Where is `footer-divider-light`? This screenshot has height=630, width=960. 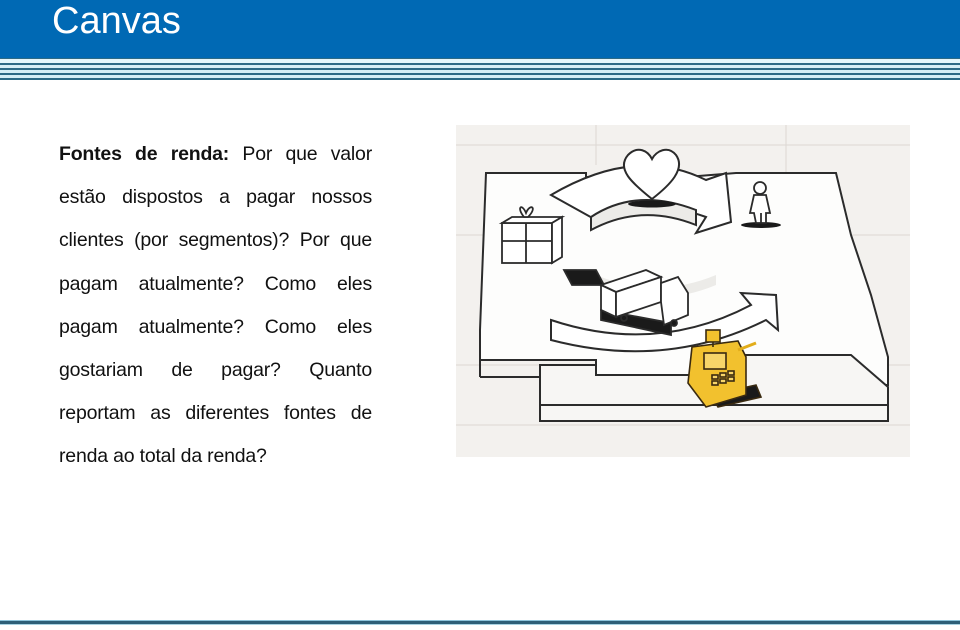
footer-divider-light is located at coordinates (480, 624).